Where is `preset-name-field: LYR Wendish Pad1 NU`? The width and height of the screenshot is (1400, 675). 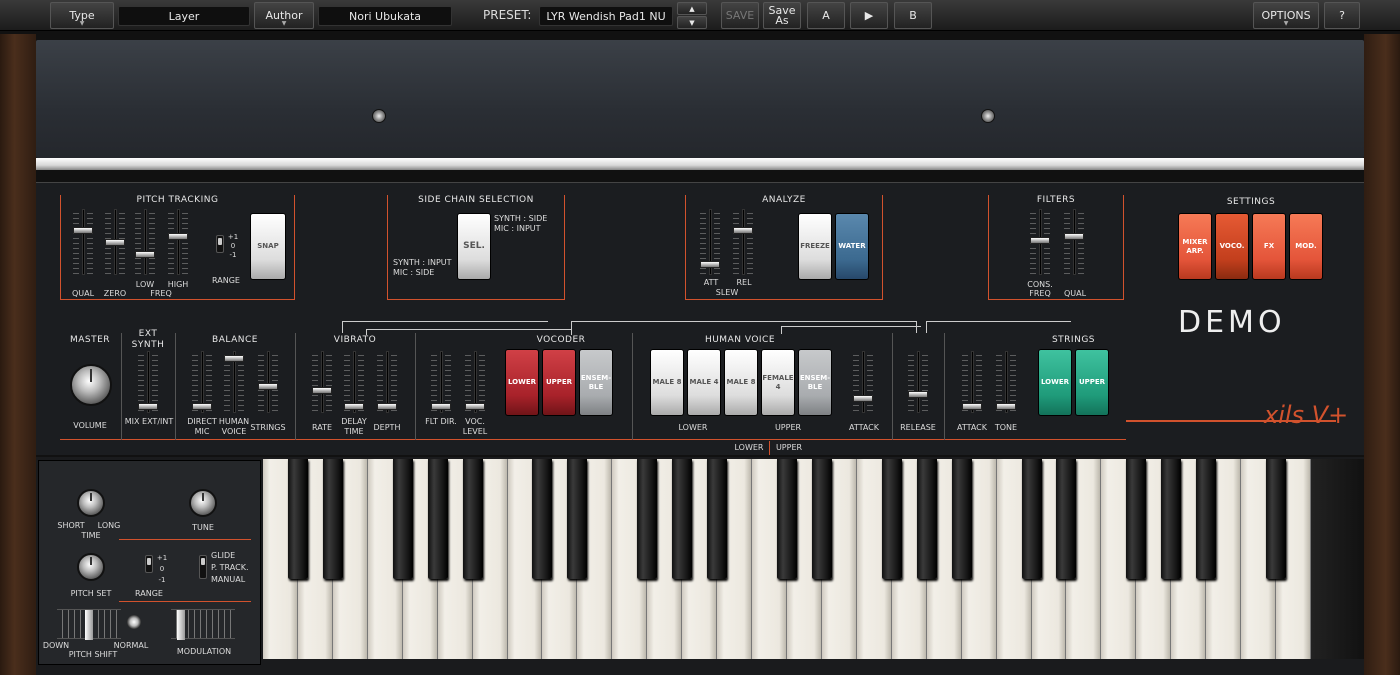
preset-name-field: LYR Wendish Pad1 NU is located at coordinates (606, 16).